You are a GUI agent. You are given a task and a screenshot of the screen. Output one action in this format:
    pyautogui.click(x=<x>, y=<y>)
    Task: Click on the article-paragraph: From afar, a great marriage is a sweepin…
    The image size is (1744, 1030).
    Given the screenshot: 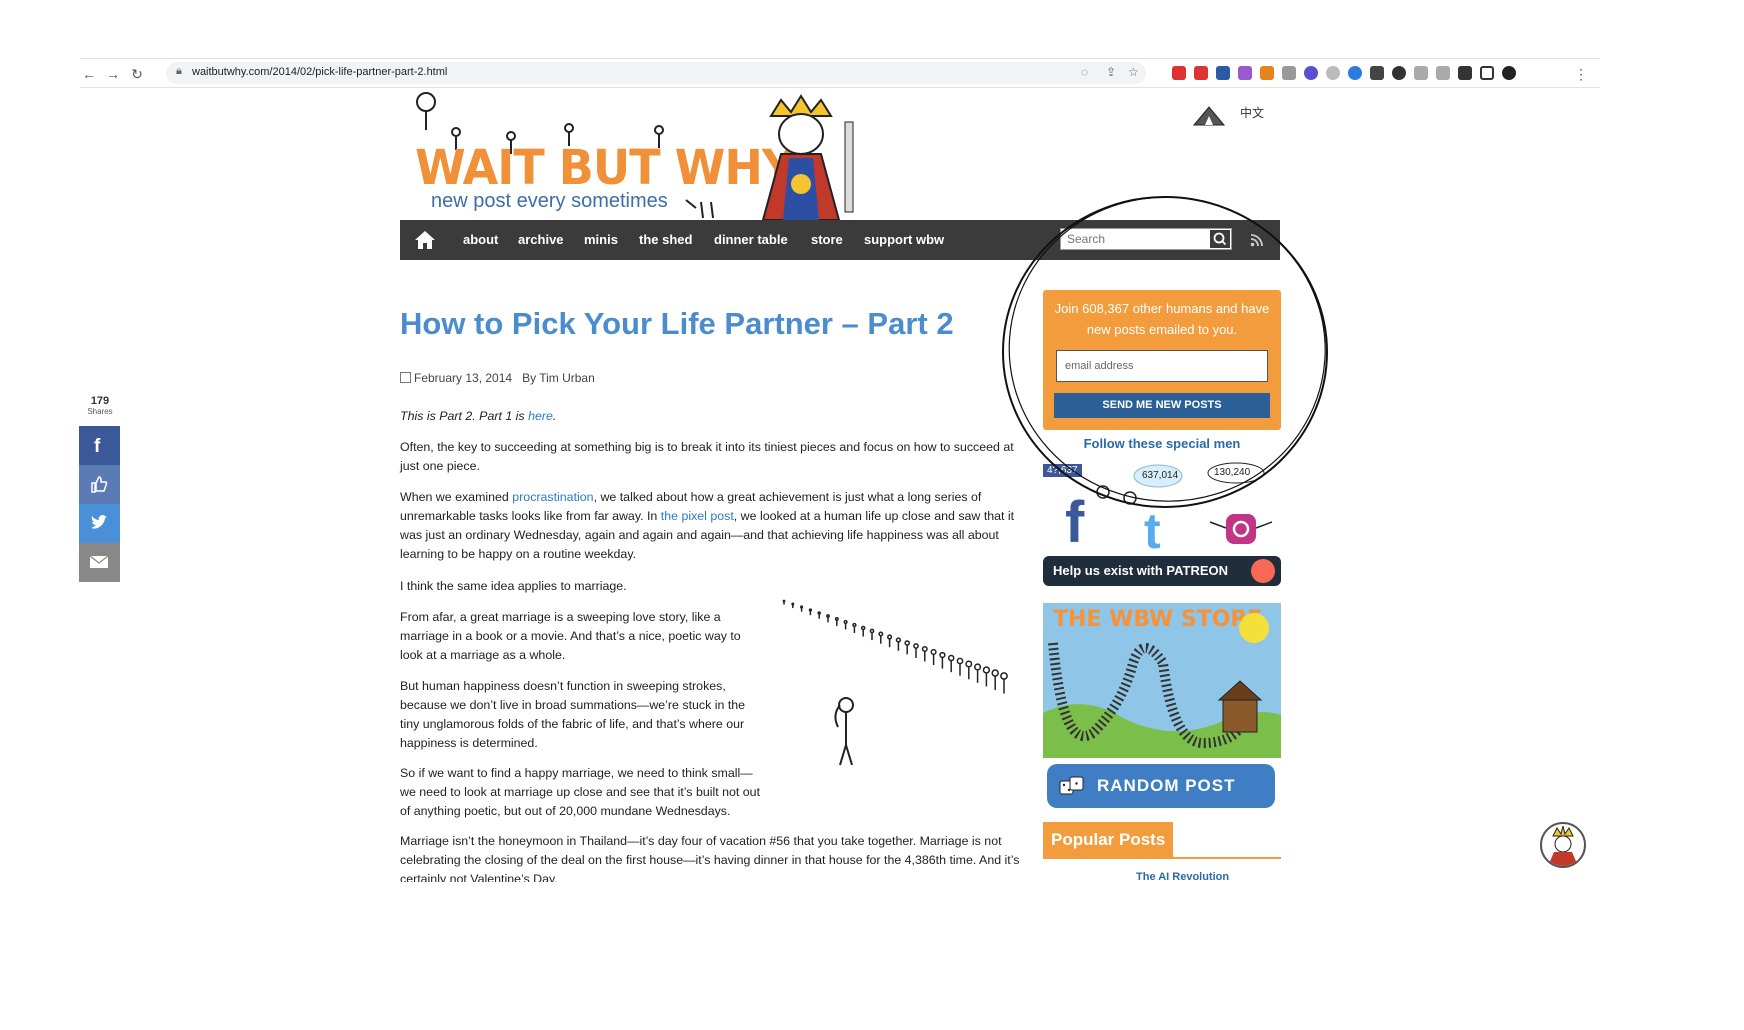 What is the action you would take?
    pyautogui.click(x=570, y=636)
    